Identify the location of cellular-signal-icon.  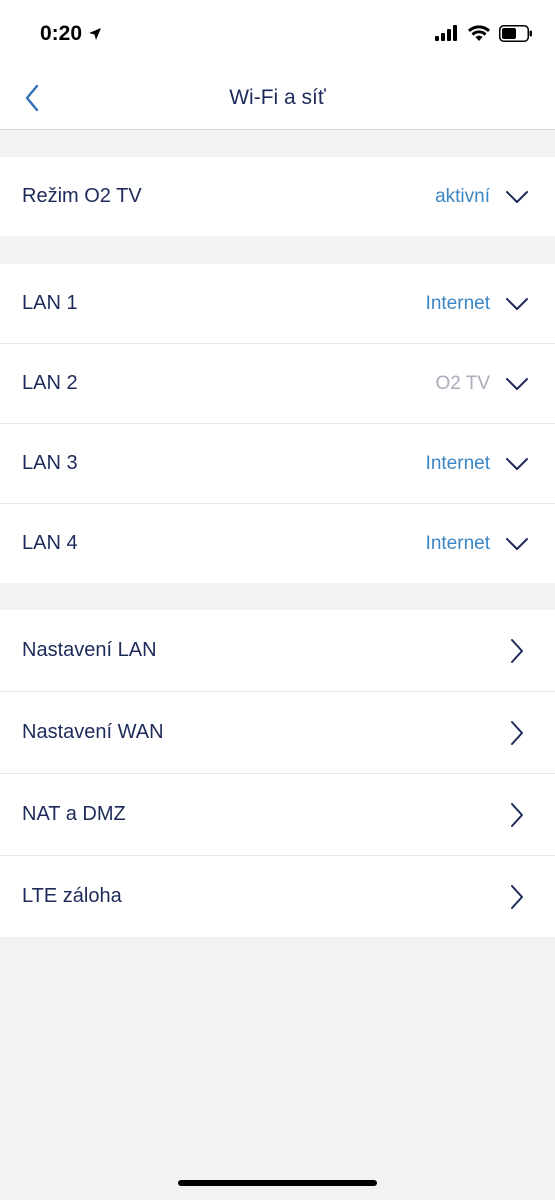
(446, 33).